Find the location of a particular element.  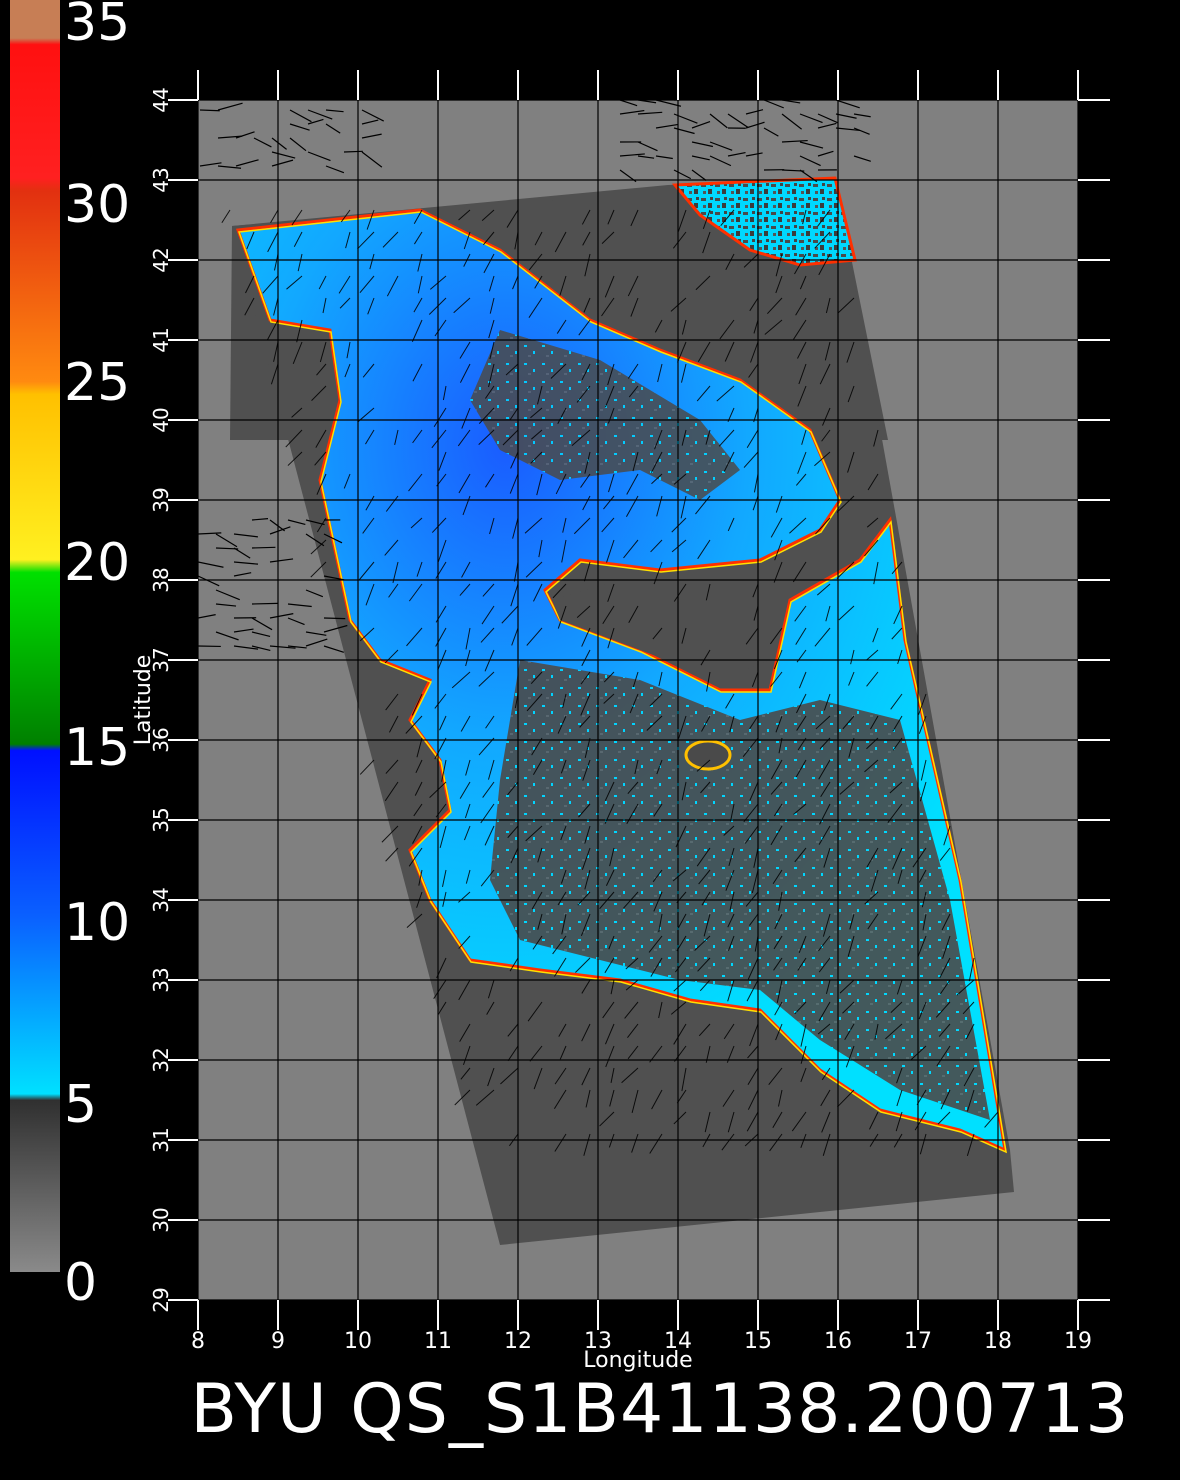

colorbar-label: 20 is located at coordinates (97, 563).